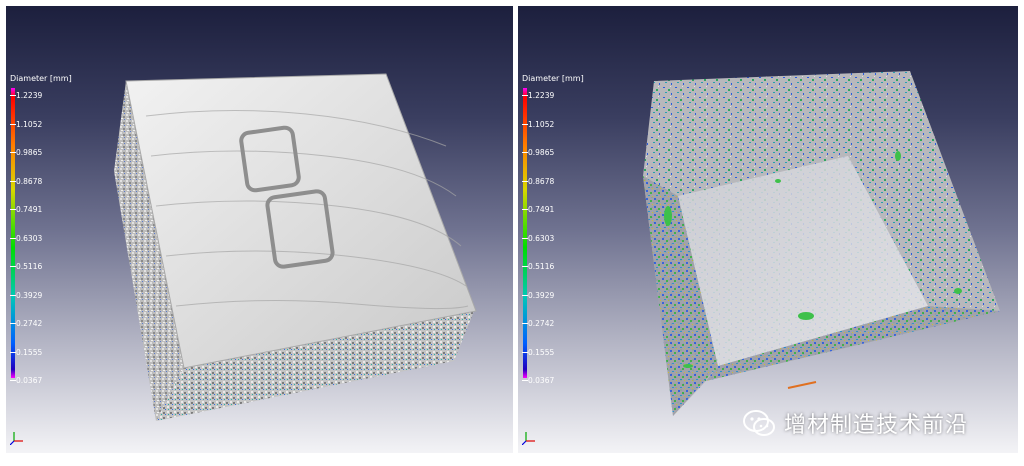 The image size is (1024, 466). Describe the element at coordinates (802, 385) in the screenshot. I see `pore-highlight` at that location.